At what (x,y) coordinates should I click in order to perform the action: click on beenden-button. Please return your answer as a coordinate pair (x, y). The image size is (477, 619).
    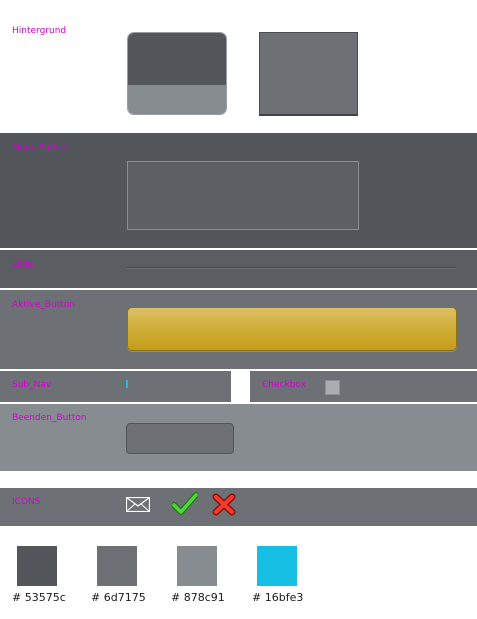
    Looking at the image, I should click on (180, 438).